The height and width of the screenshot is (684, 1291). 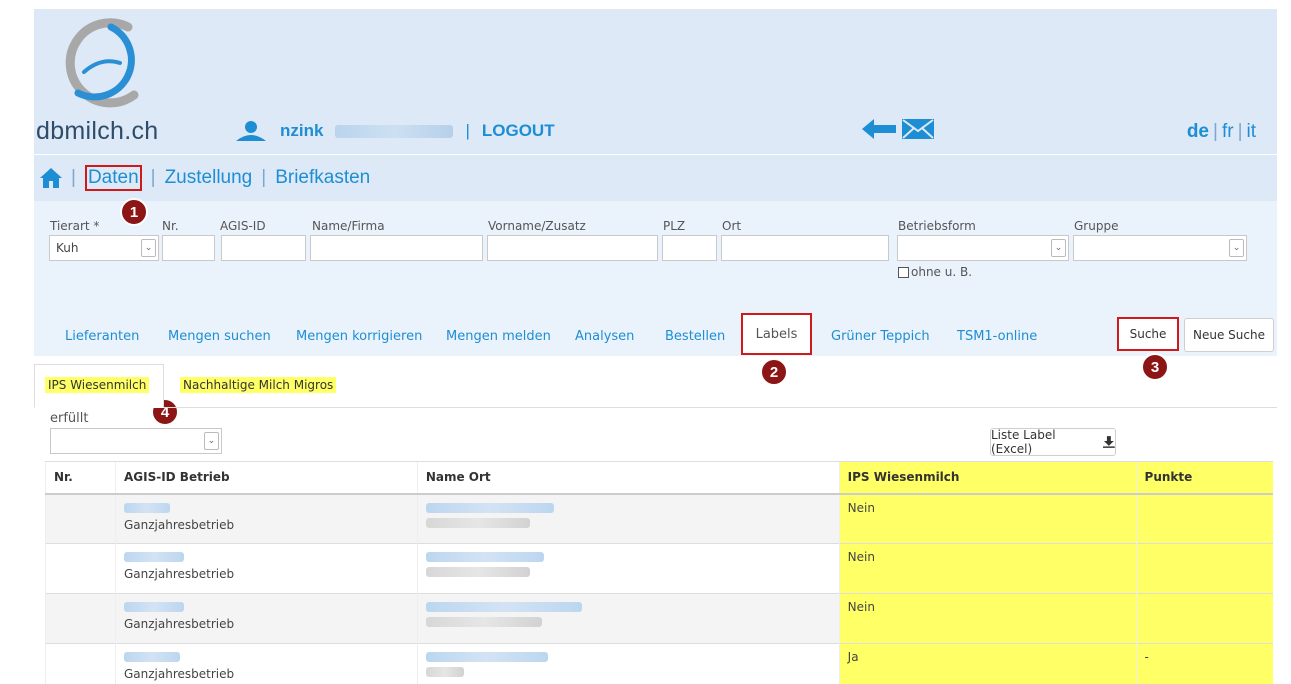 I want to click on gruppe-select: ⌄, so click(x=1160, y=248).